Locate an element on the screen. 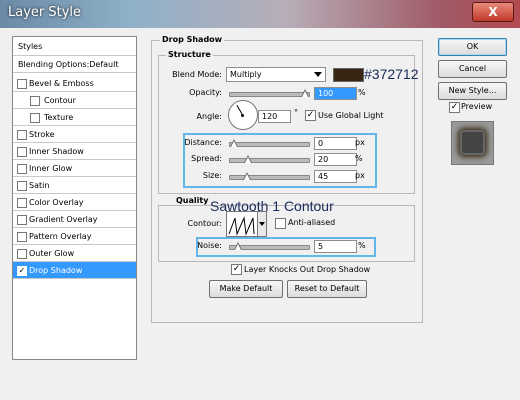 This screenshot has height=400, width=520. noise-slider-thumb is located at coordinates (237, 246).